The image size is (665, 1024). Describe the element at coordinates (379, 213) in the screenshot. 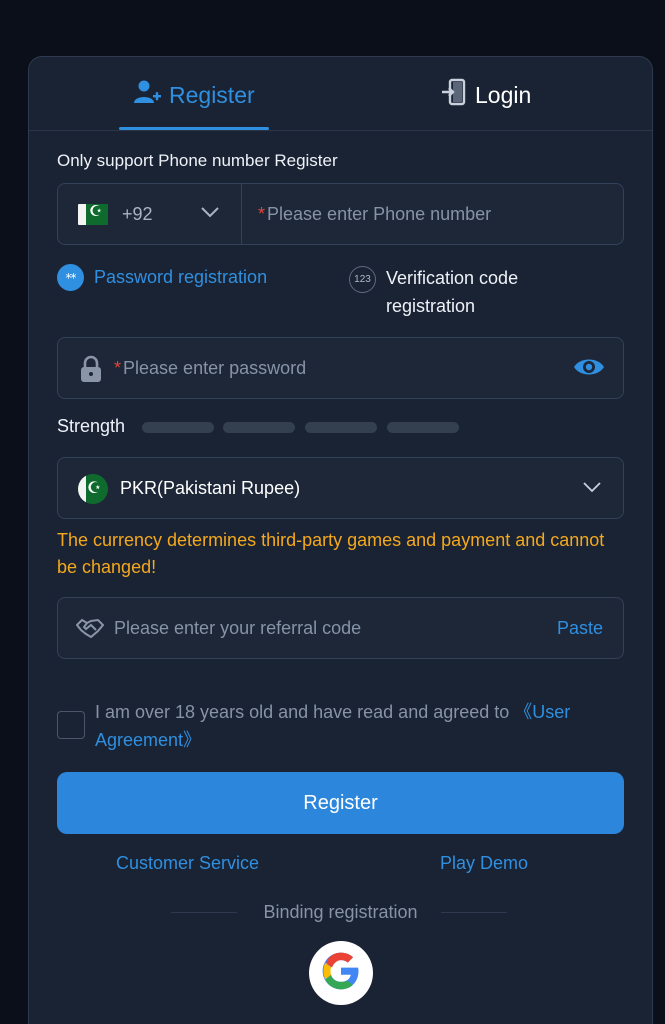

I see `phone-placeholder: Please enter Phone number` at that location.